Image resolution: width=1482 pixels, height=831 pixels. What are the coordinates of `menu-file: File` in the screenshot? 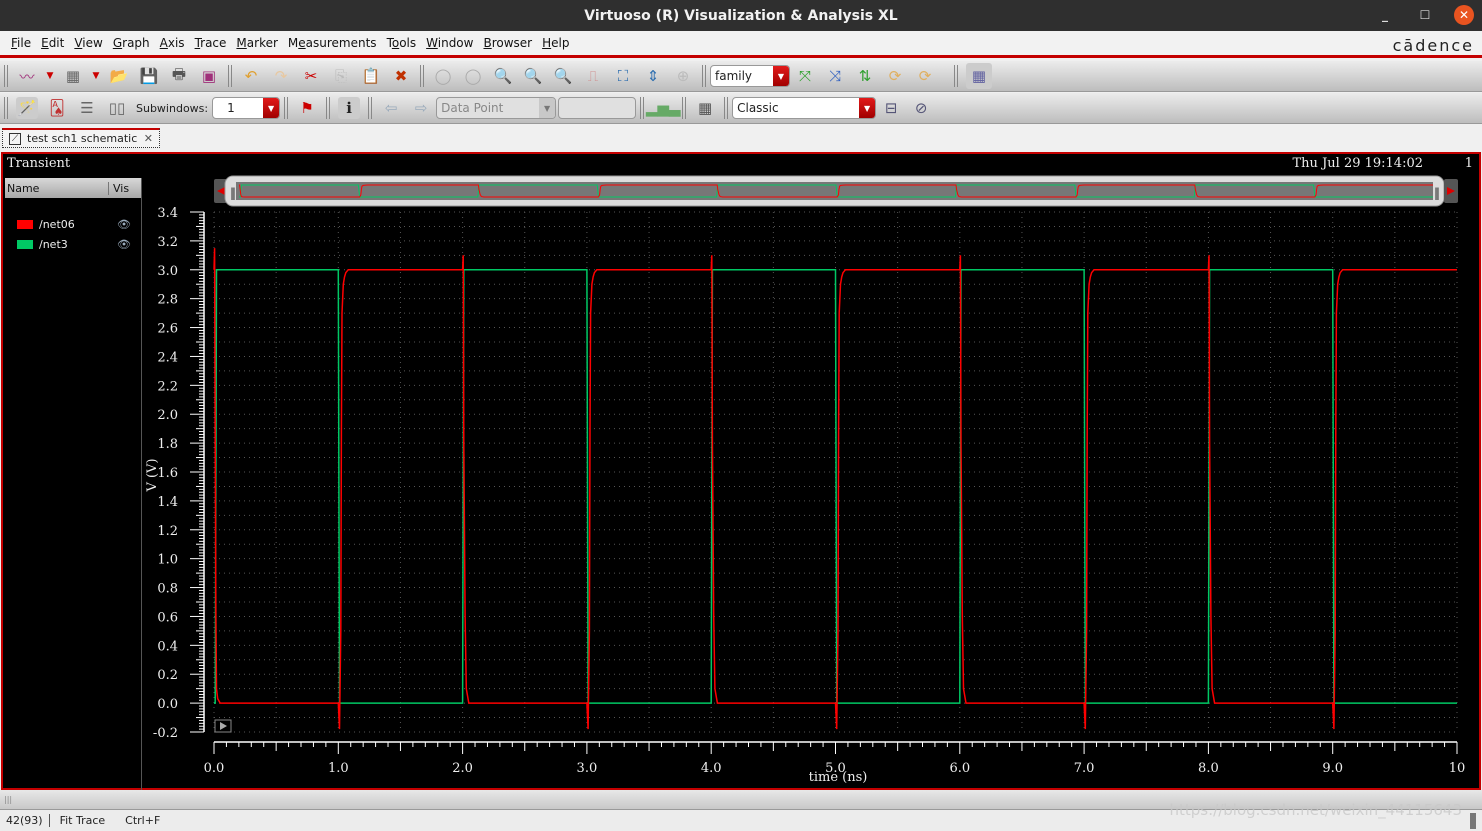 It's located at (21, 43).